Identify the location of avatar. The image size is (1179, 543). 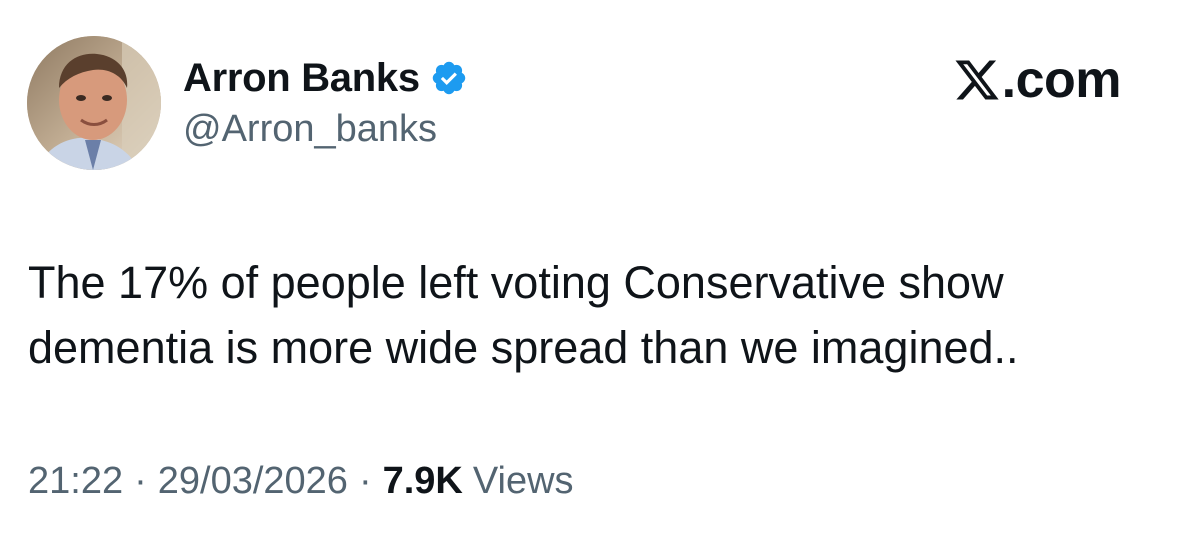
(94, 103).